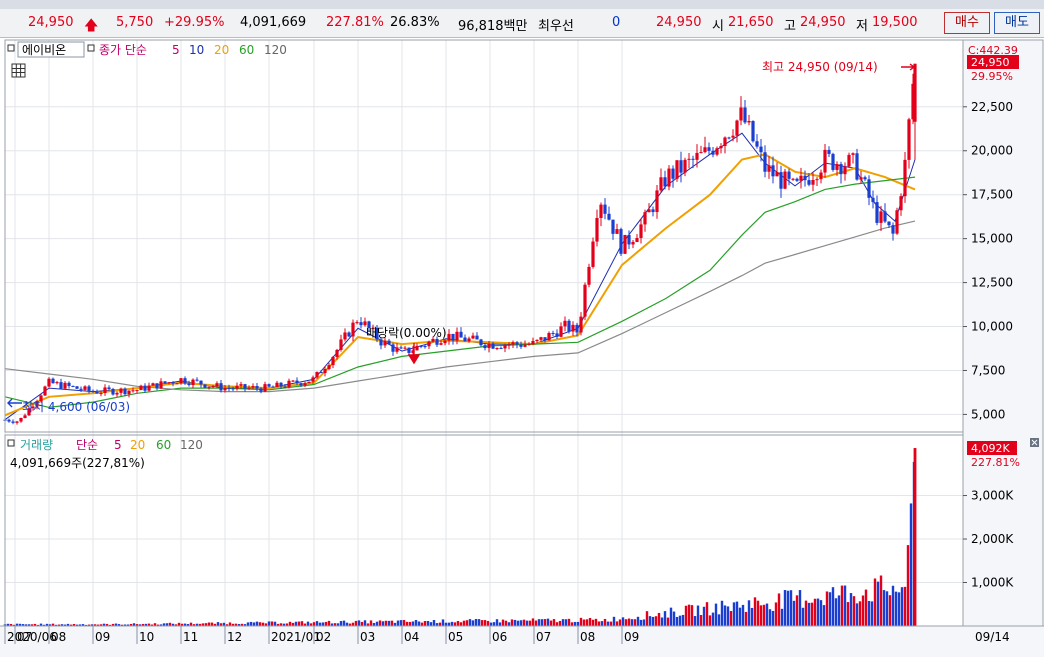 The image size is (1044, 657). What do you see at coordinates (11, 48) in the screenshot?
I see `panel-toggle-icon` at bounding box center [11, 48].